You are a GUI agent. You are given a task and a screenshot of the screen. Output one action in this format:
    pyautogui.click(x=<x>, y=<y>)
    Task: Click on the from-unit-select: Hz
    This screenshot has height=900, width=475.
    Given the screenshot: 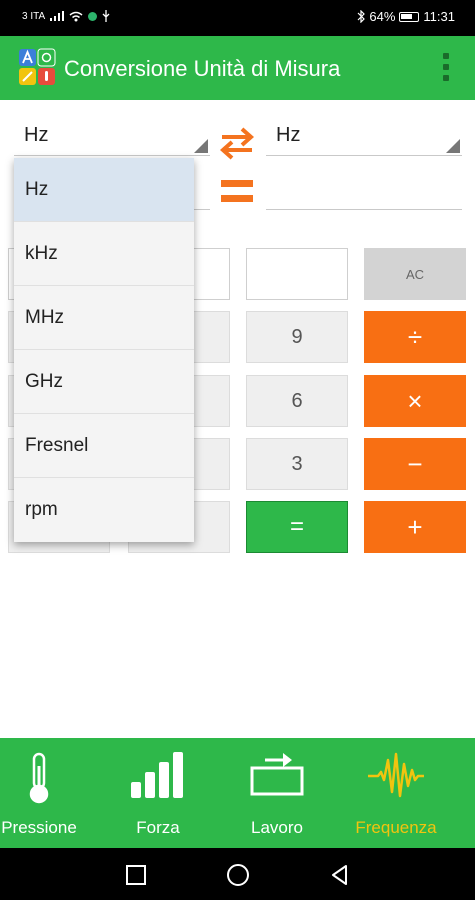 What is the action you would take?
    pyautogui.click(x=112, y=134)
    